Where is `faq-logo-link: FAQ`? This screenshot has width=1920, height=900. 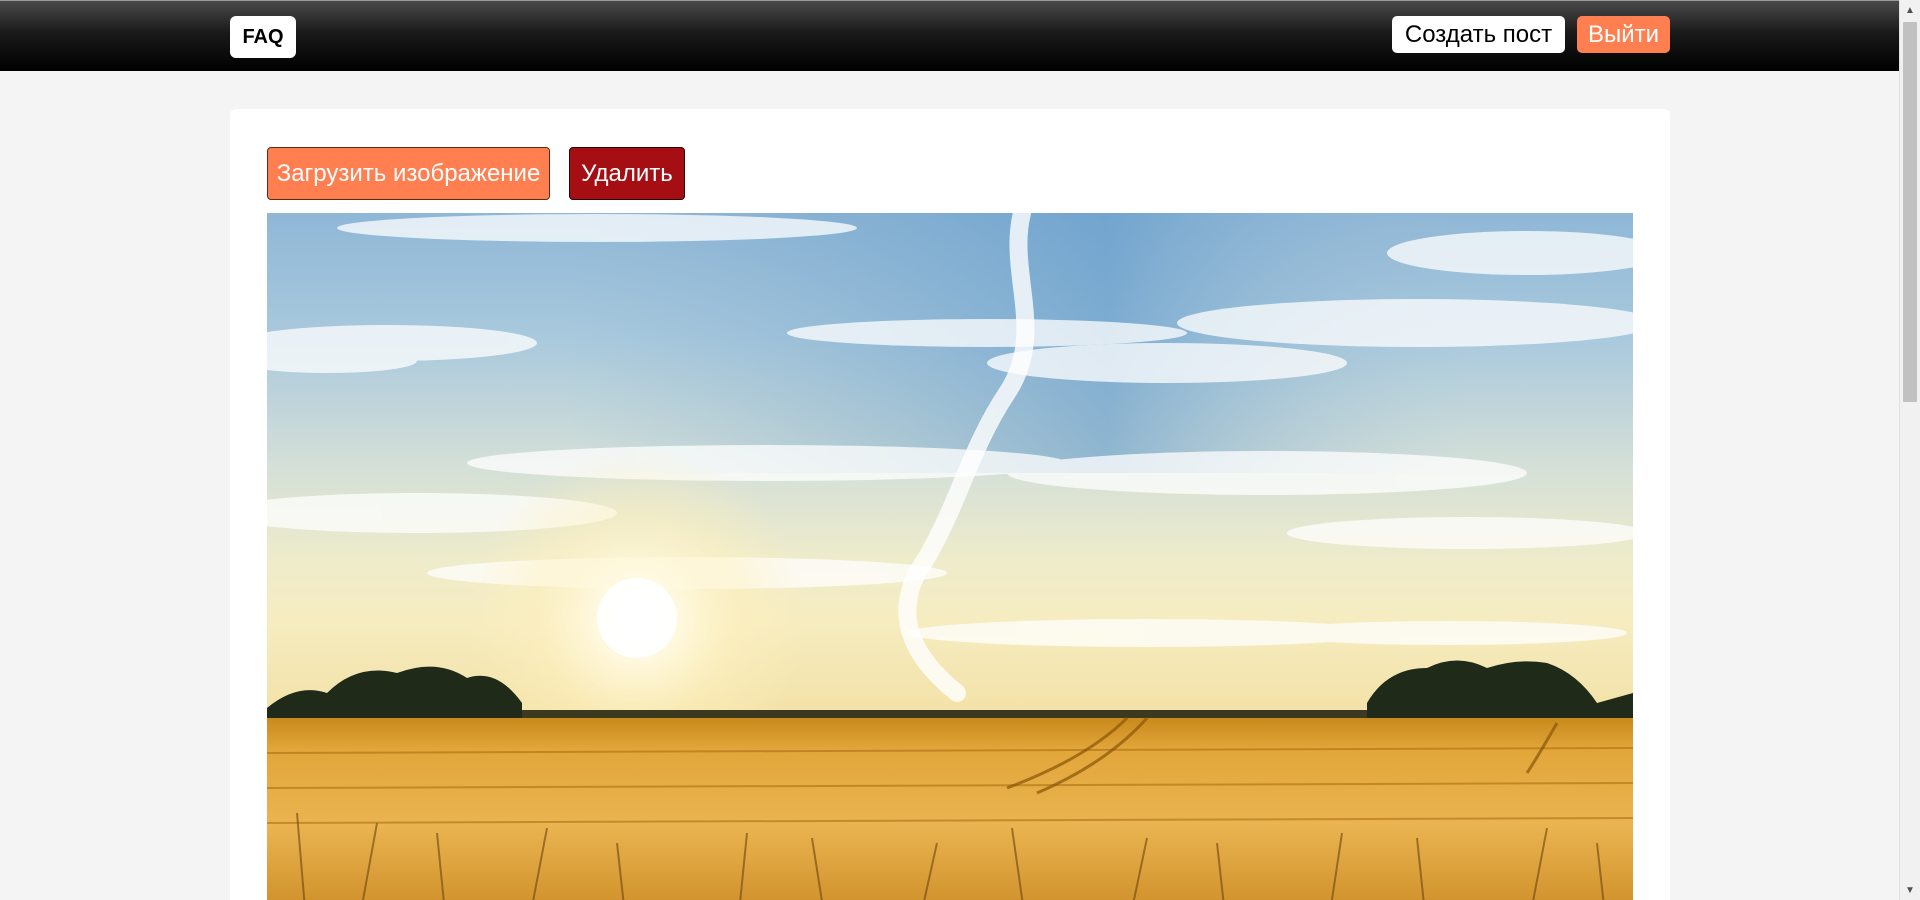 faq-logo-link: FAQ is located at coordinates (263, 37).